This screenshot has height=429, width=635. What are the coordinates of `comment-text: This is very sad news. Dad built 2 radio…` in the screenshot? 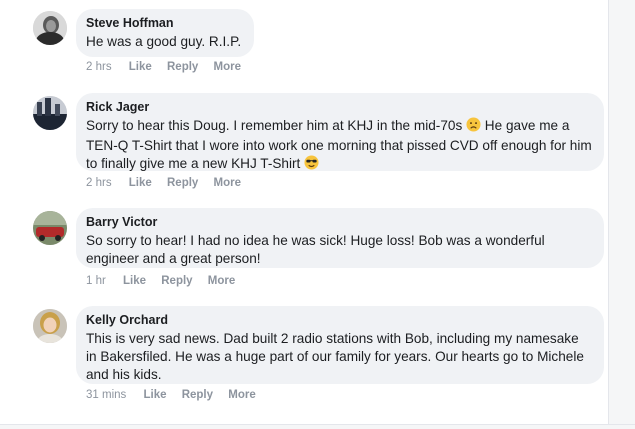 It's located at (335, 356).